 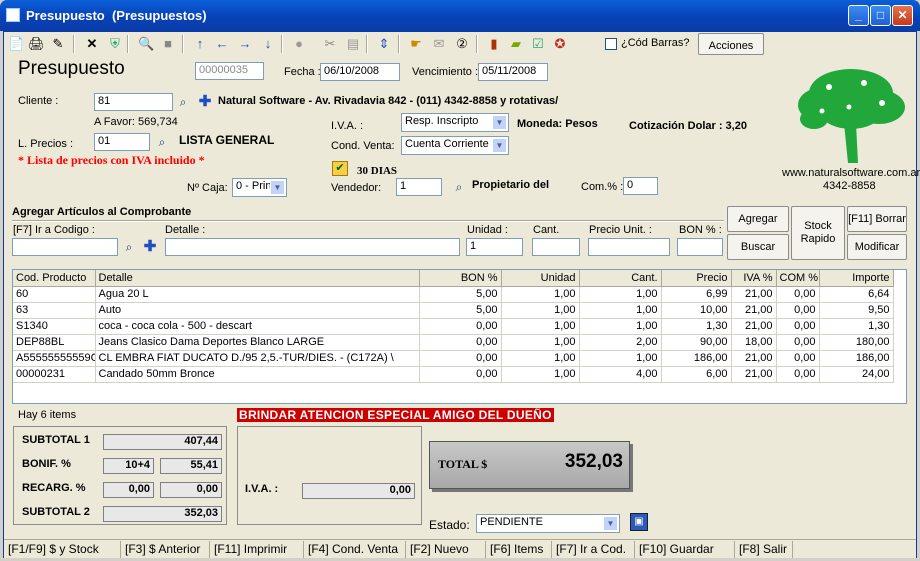 I want to click on column-header: Cod. Producto, so click(x=54, y=278).